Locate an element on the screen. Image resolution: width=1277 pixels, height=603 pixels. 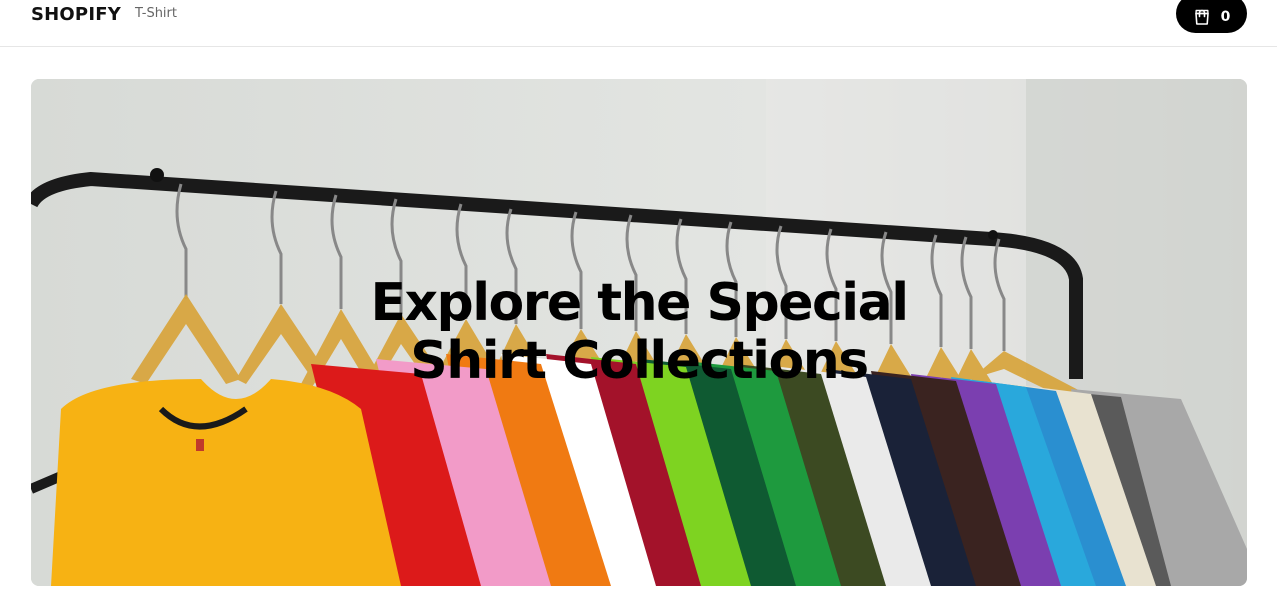
hero-title-line-2: Shirt Collections is located at coordinates (639, 361).